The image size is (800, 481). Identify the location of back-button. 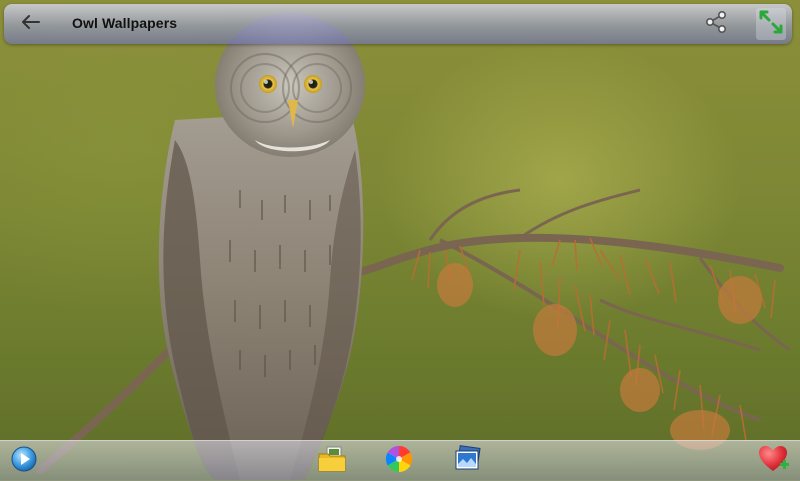
(30, 24).